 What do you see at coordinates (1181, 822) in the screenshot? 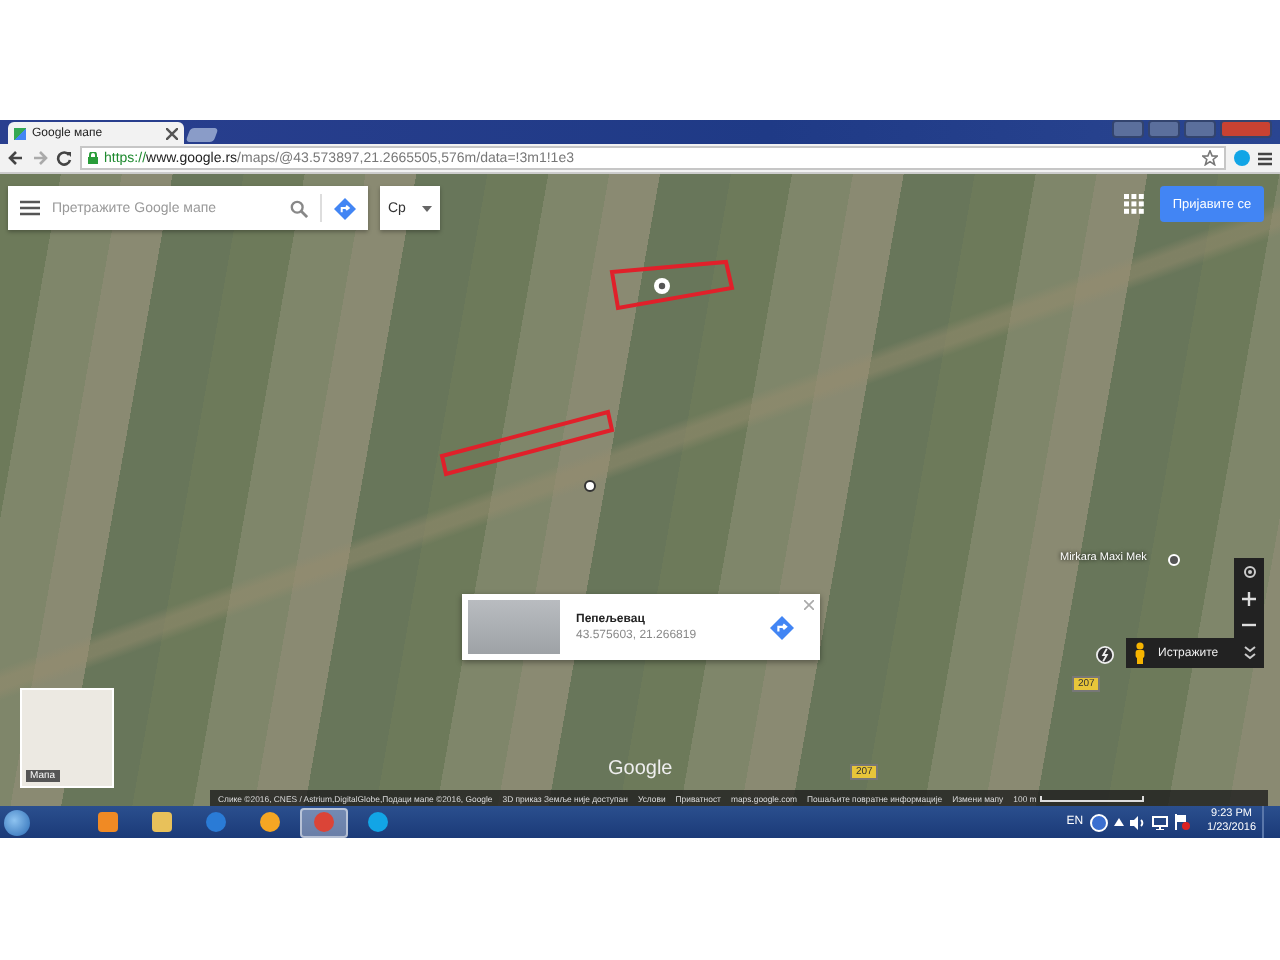
I see `flag-icon` at bounding box center [1181, 822].